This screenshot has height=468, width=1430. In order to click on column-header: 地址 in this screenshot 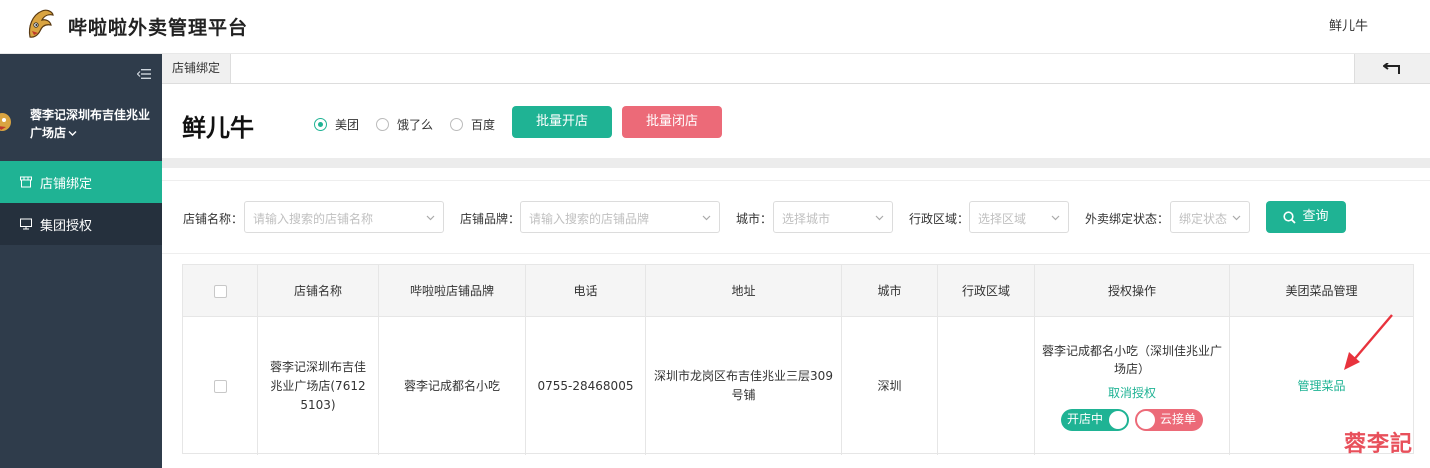, I will do `click(744, 291)`.